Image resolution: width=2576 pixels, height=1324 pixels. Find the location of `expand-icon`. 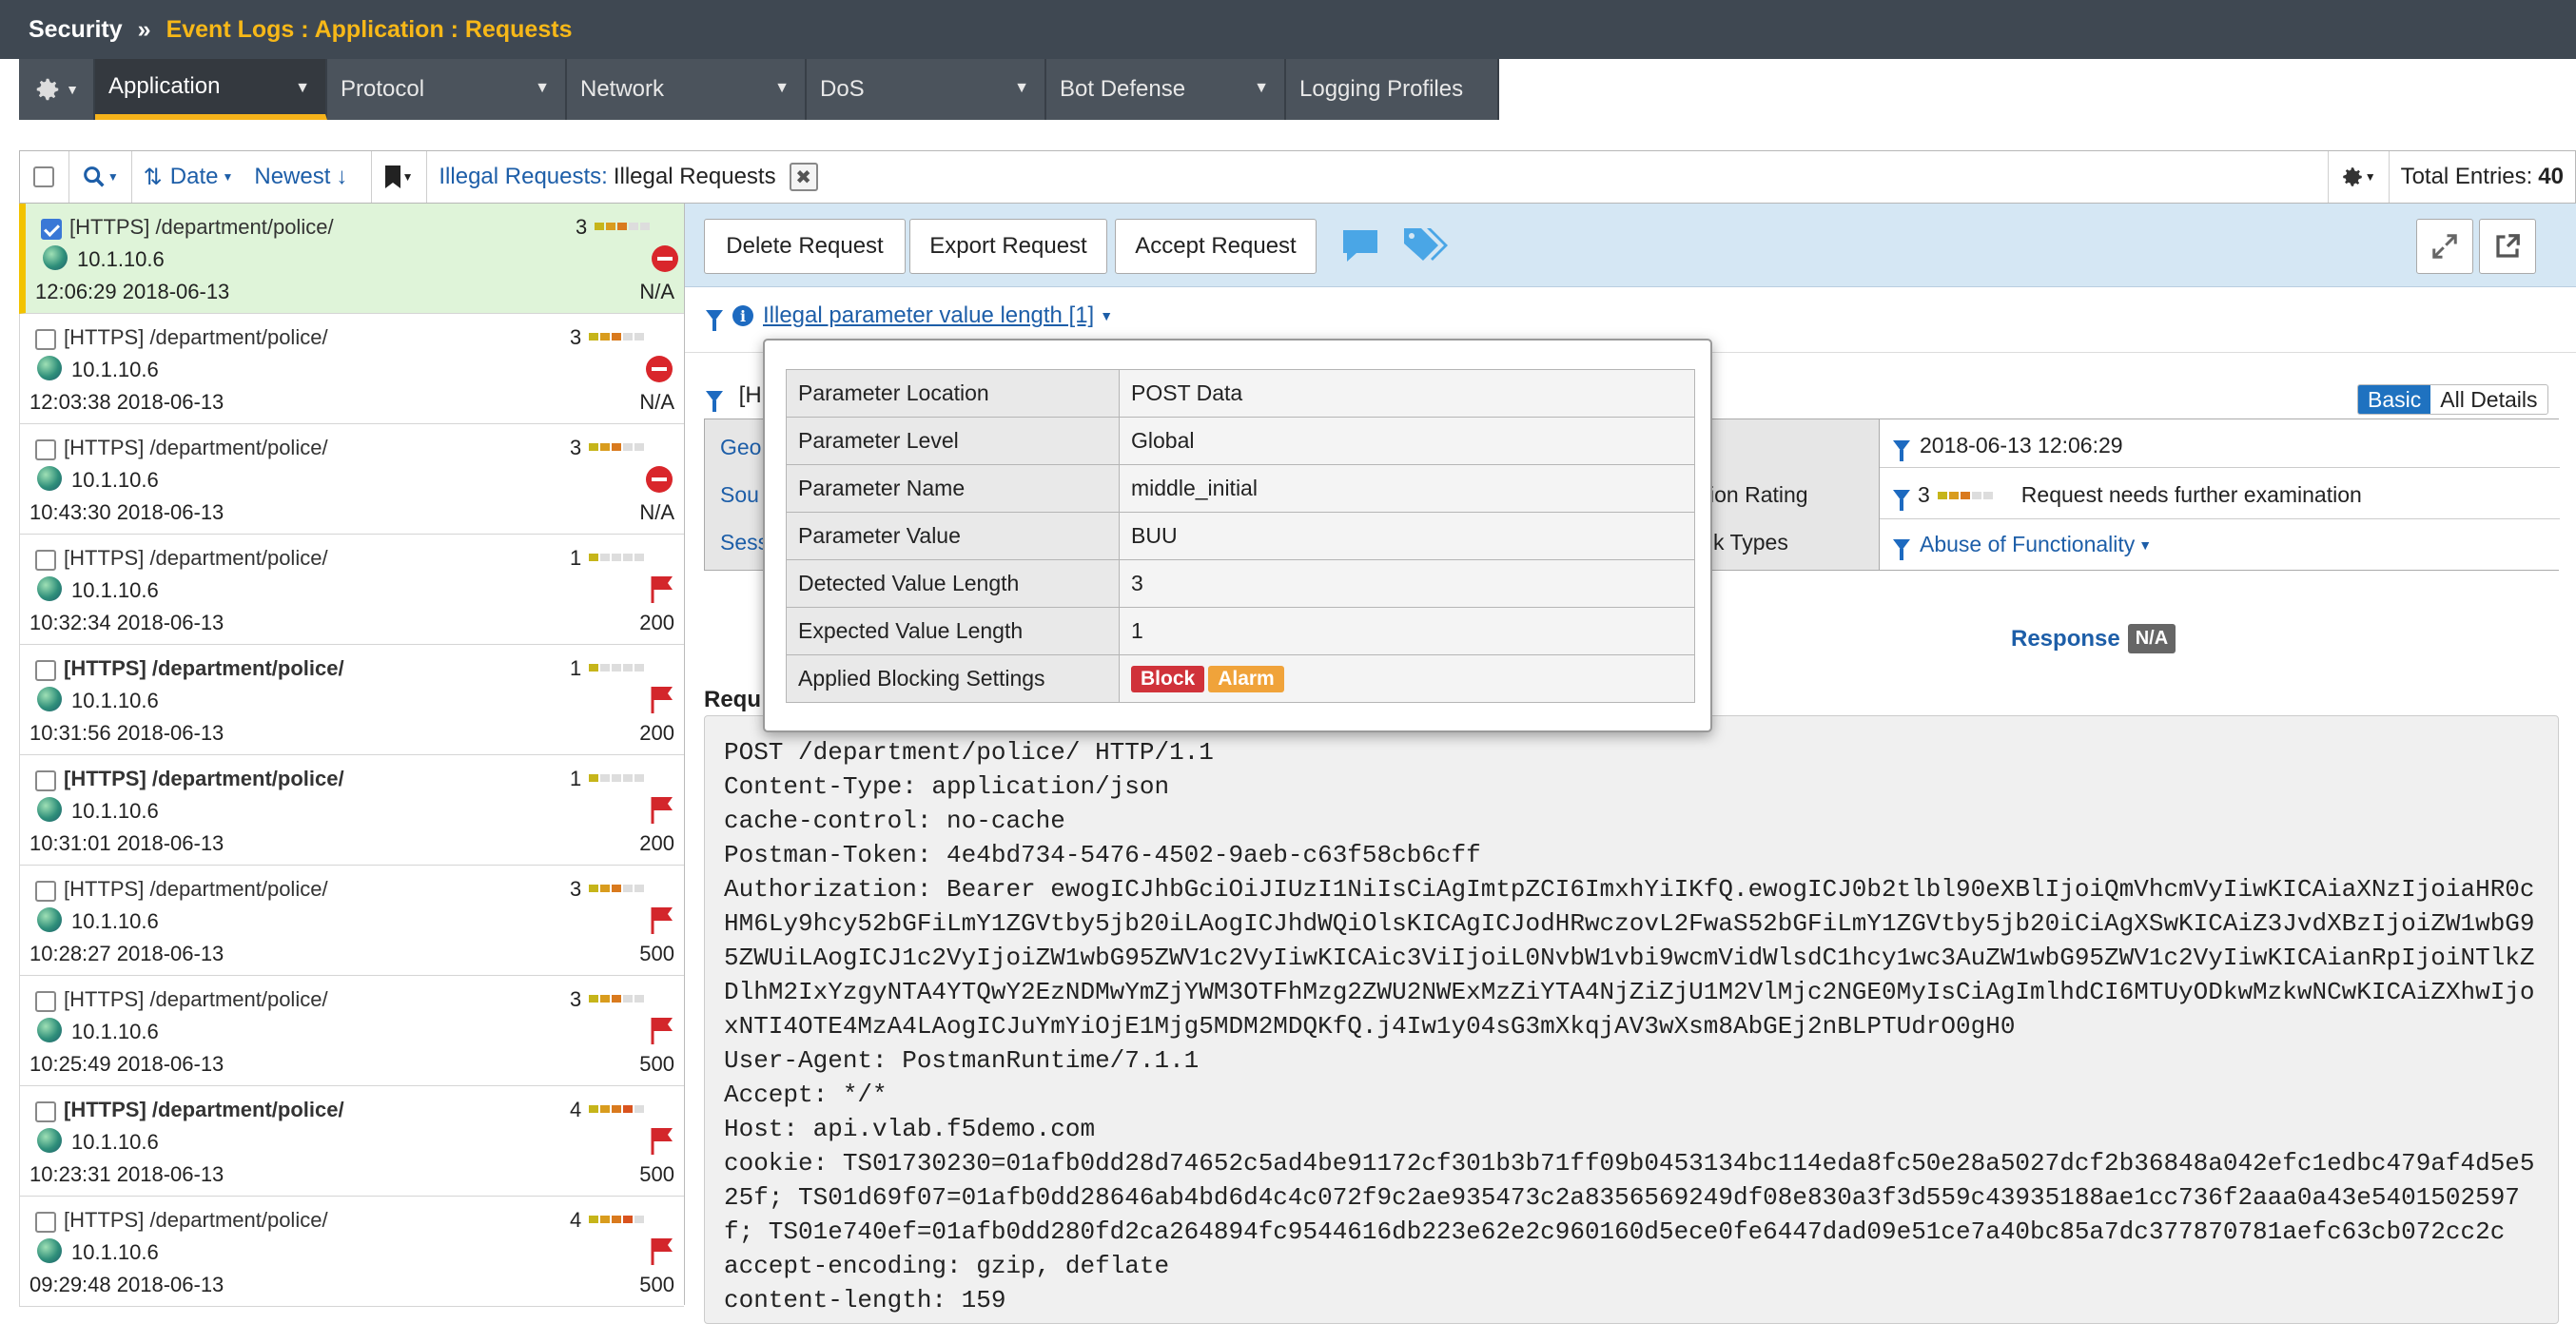

expand-icon is located at coordinates (2444, 246).